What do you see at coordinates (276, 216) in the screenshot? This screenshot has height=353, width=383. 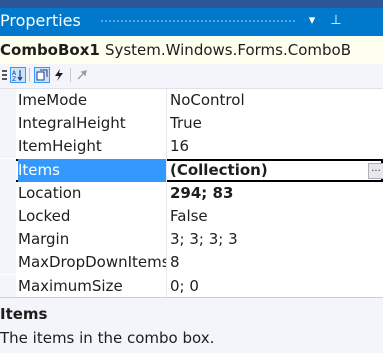 I see `property-value: False` at bounding box center [276, 216].